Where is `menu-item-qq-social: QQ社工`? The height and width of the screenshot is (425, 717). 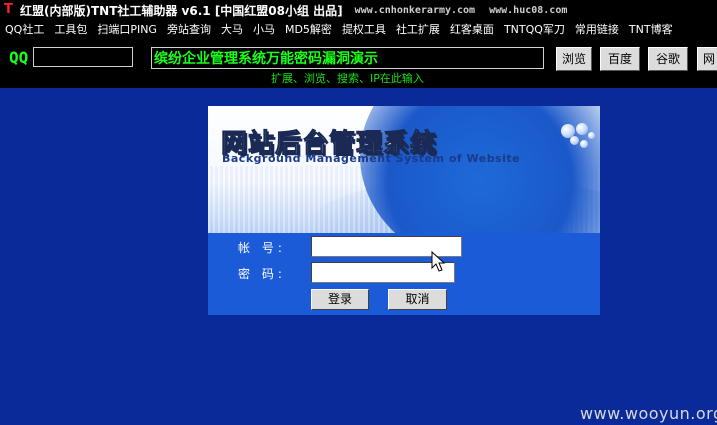 menu-item-qq-social: QQ社工 is located at coordinates (24, 30).